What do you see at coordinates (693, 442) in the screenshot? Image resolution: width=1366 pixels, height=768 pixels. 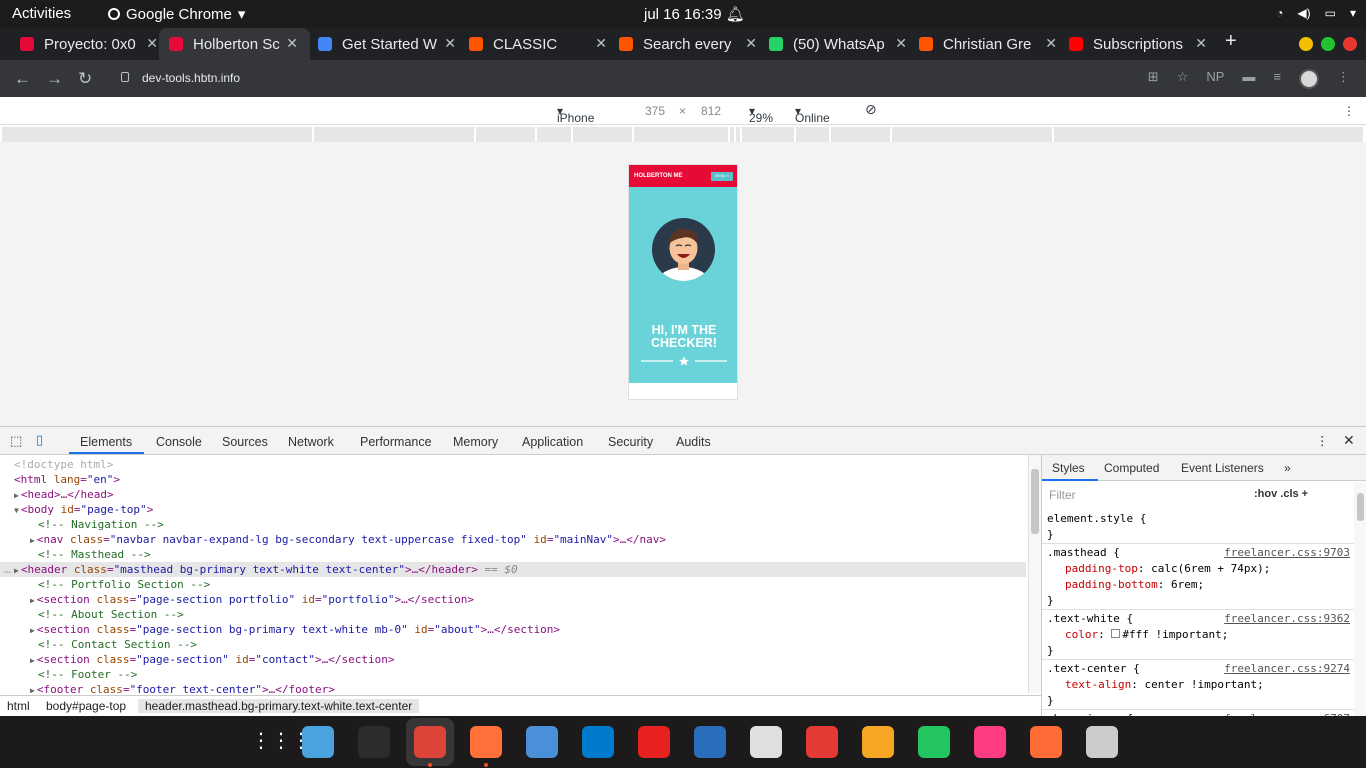 I see `devtools-tab-audits: Audits` at bounding box center [693, 442].